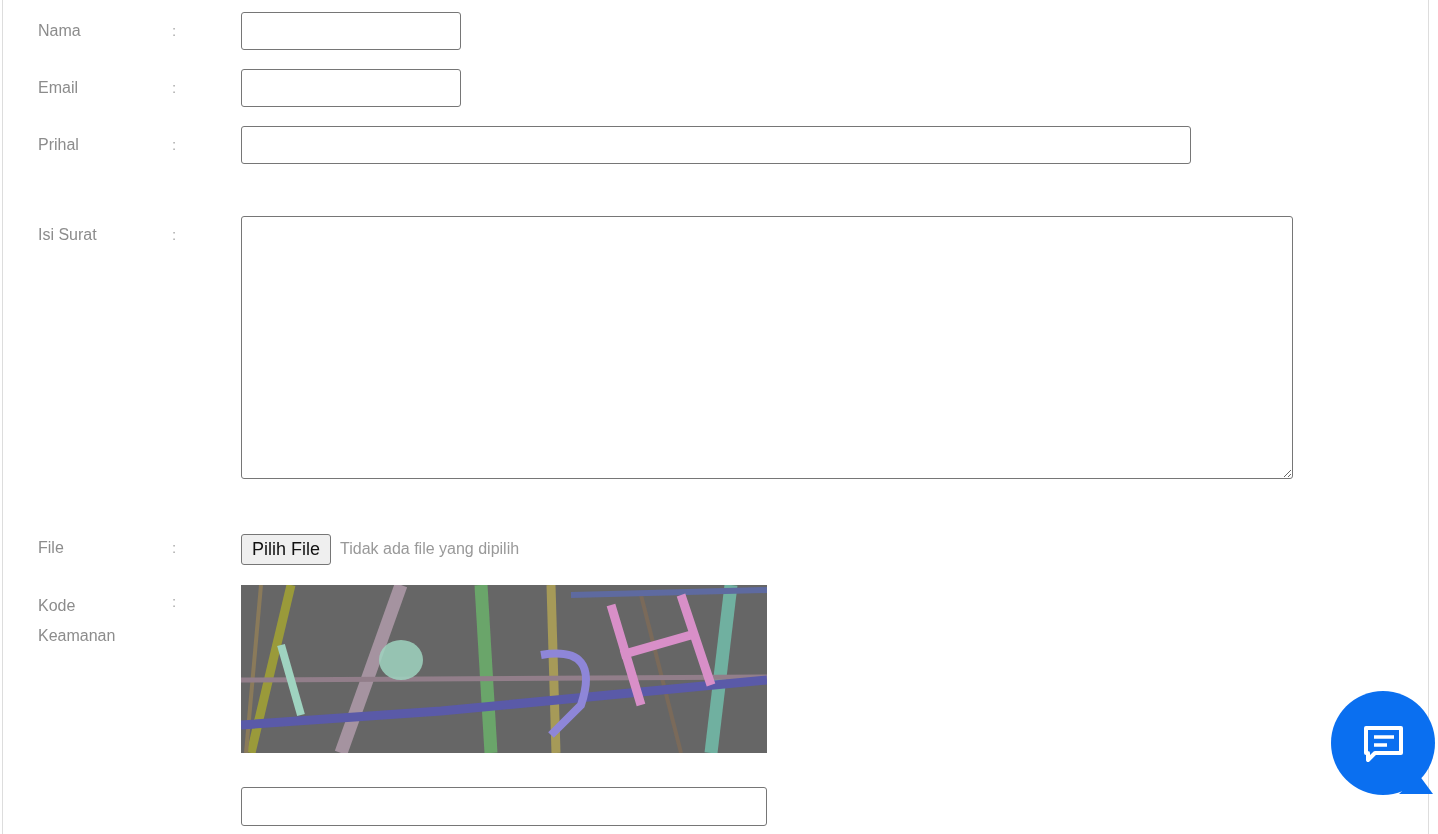 The height and width of the screenshot is (834, 1438). What do you see at coordinates (77, 621) in the screenshot?
I see `field-label: Kode Keamanan` at bounding box center [77, 621].